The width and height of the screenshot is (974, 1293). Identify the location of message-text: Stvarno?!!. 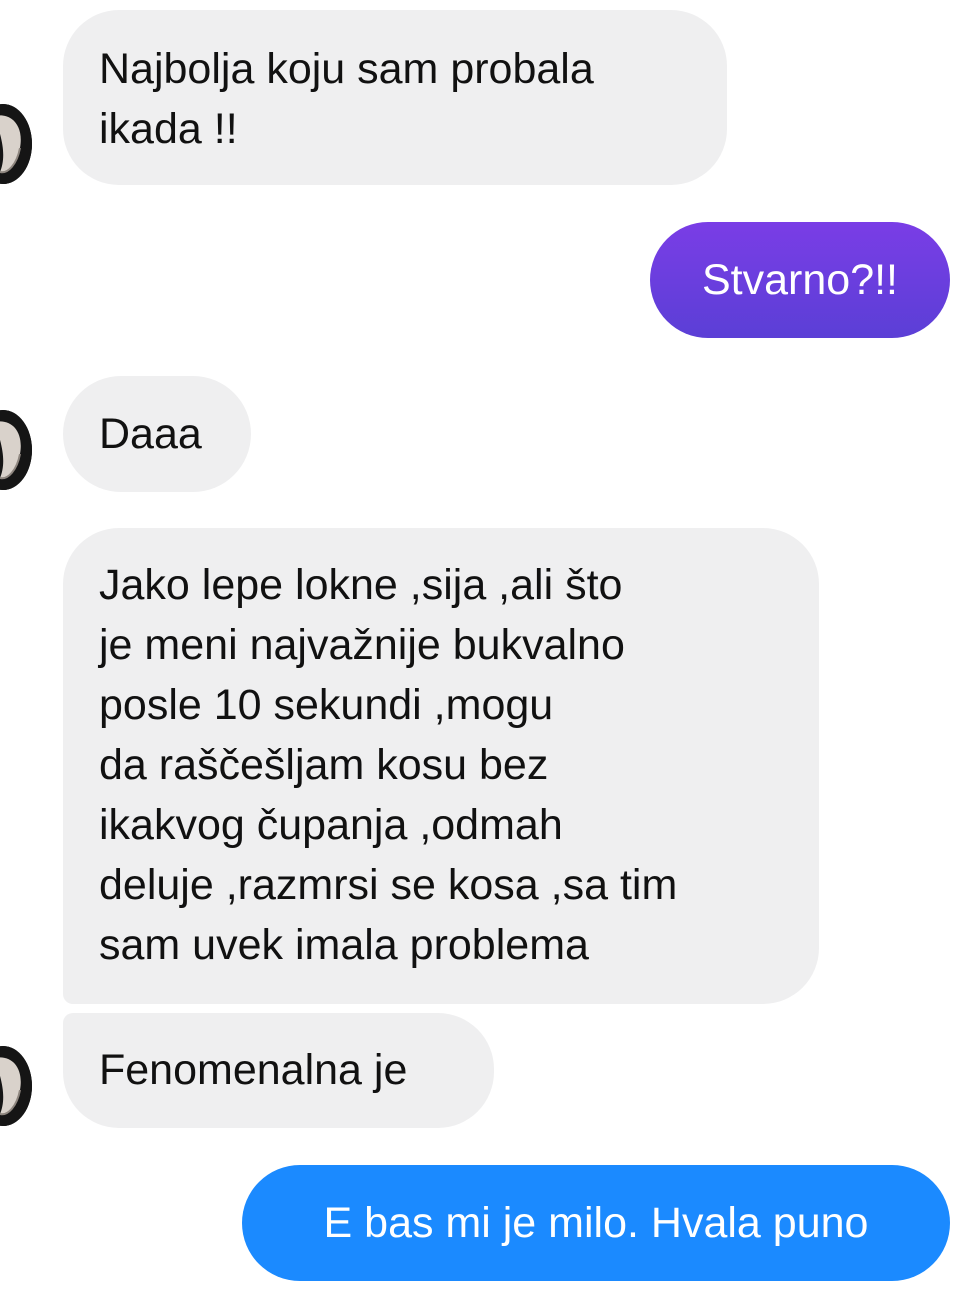
(800, 280).